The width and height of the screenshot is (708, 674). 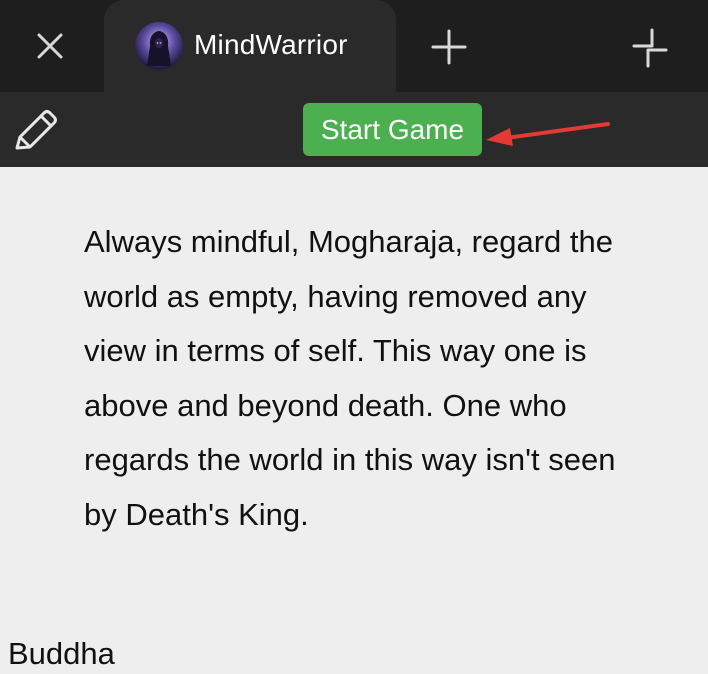 I want to click on pencil-icon, so click(x=36, y=130).